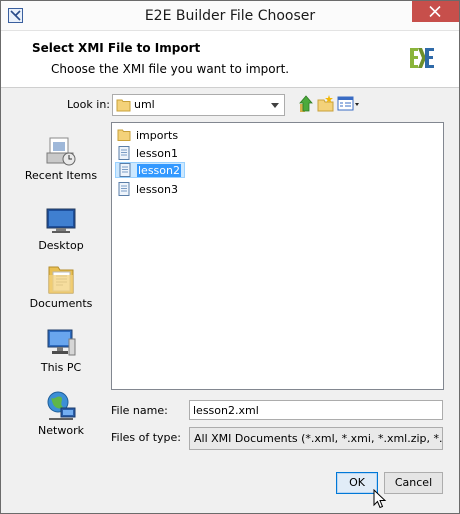  I want to click on place-recent-items: Recent Items, so click(61, 158).